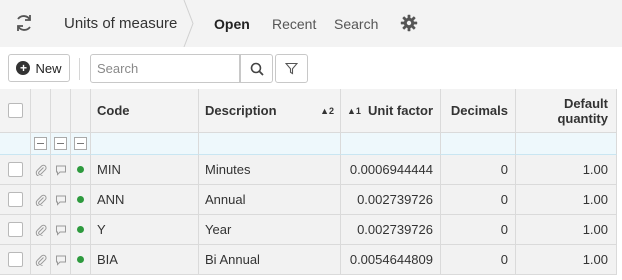 This screenshot has height=280, width=622. I want to click on cell-unit-factor: 0.0054644809, so click(391, 260).